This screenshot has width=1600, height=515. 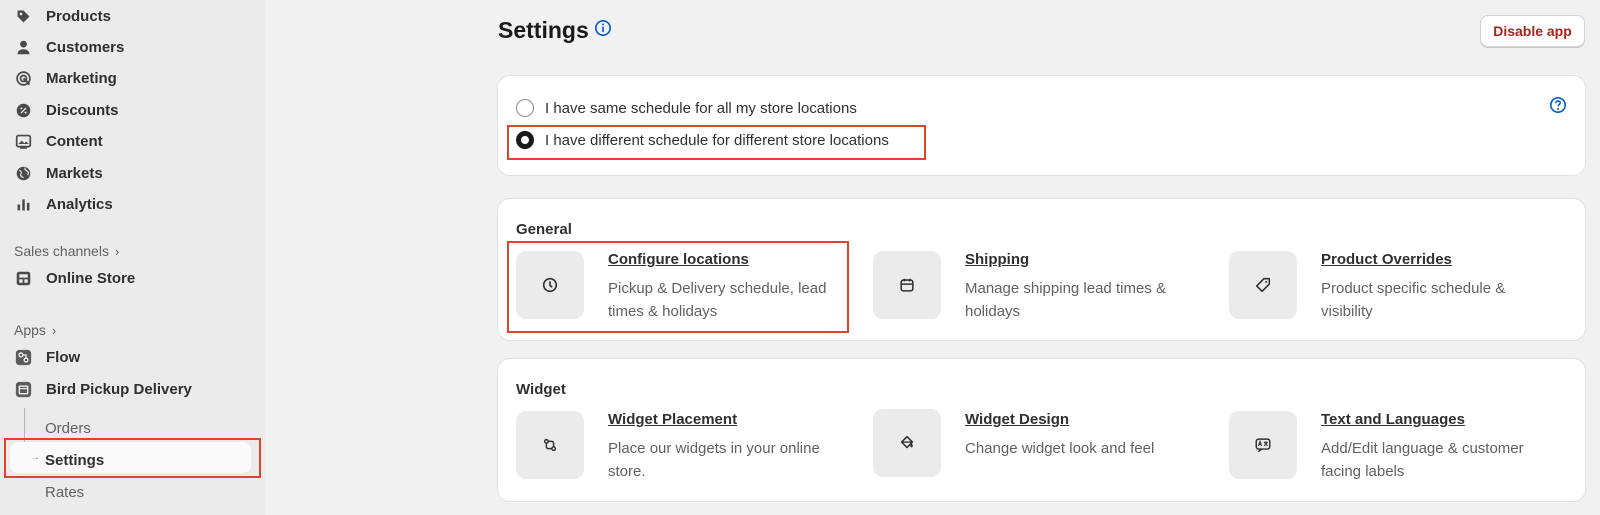 What do you see at coordinates (1386, 259) in the screenshot?
I see `tile-title-link: Product Overrides` at bounding box center [1386, 259].